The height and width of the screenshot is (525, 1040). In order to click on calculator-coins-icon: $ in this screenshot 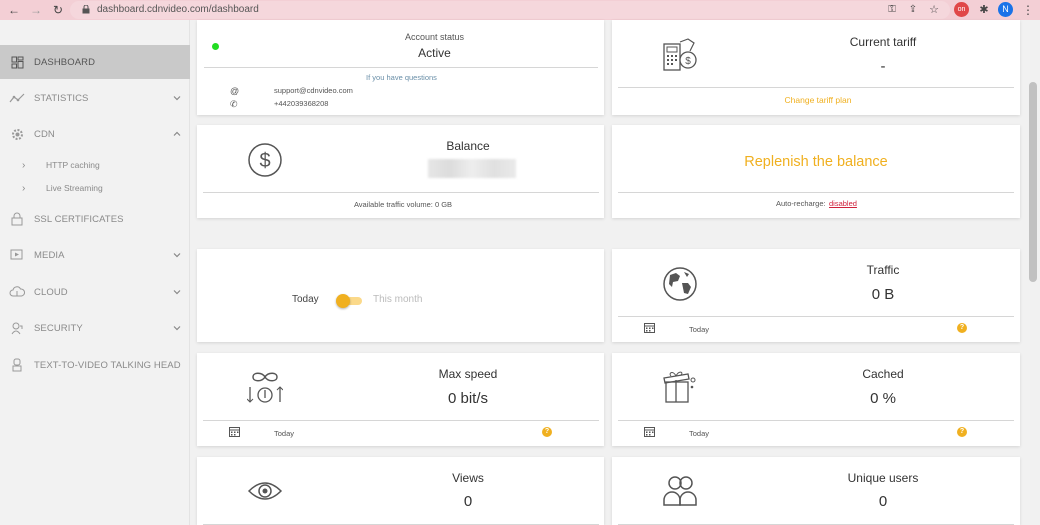, I will do `click(680, 54)`.